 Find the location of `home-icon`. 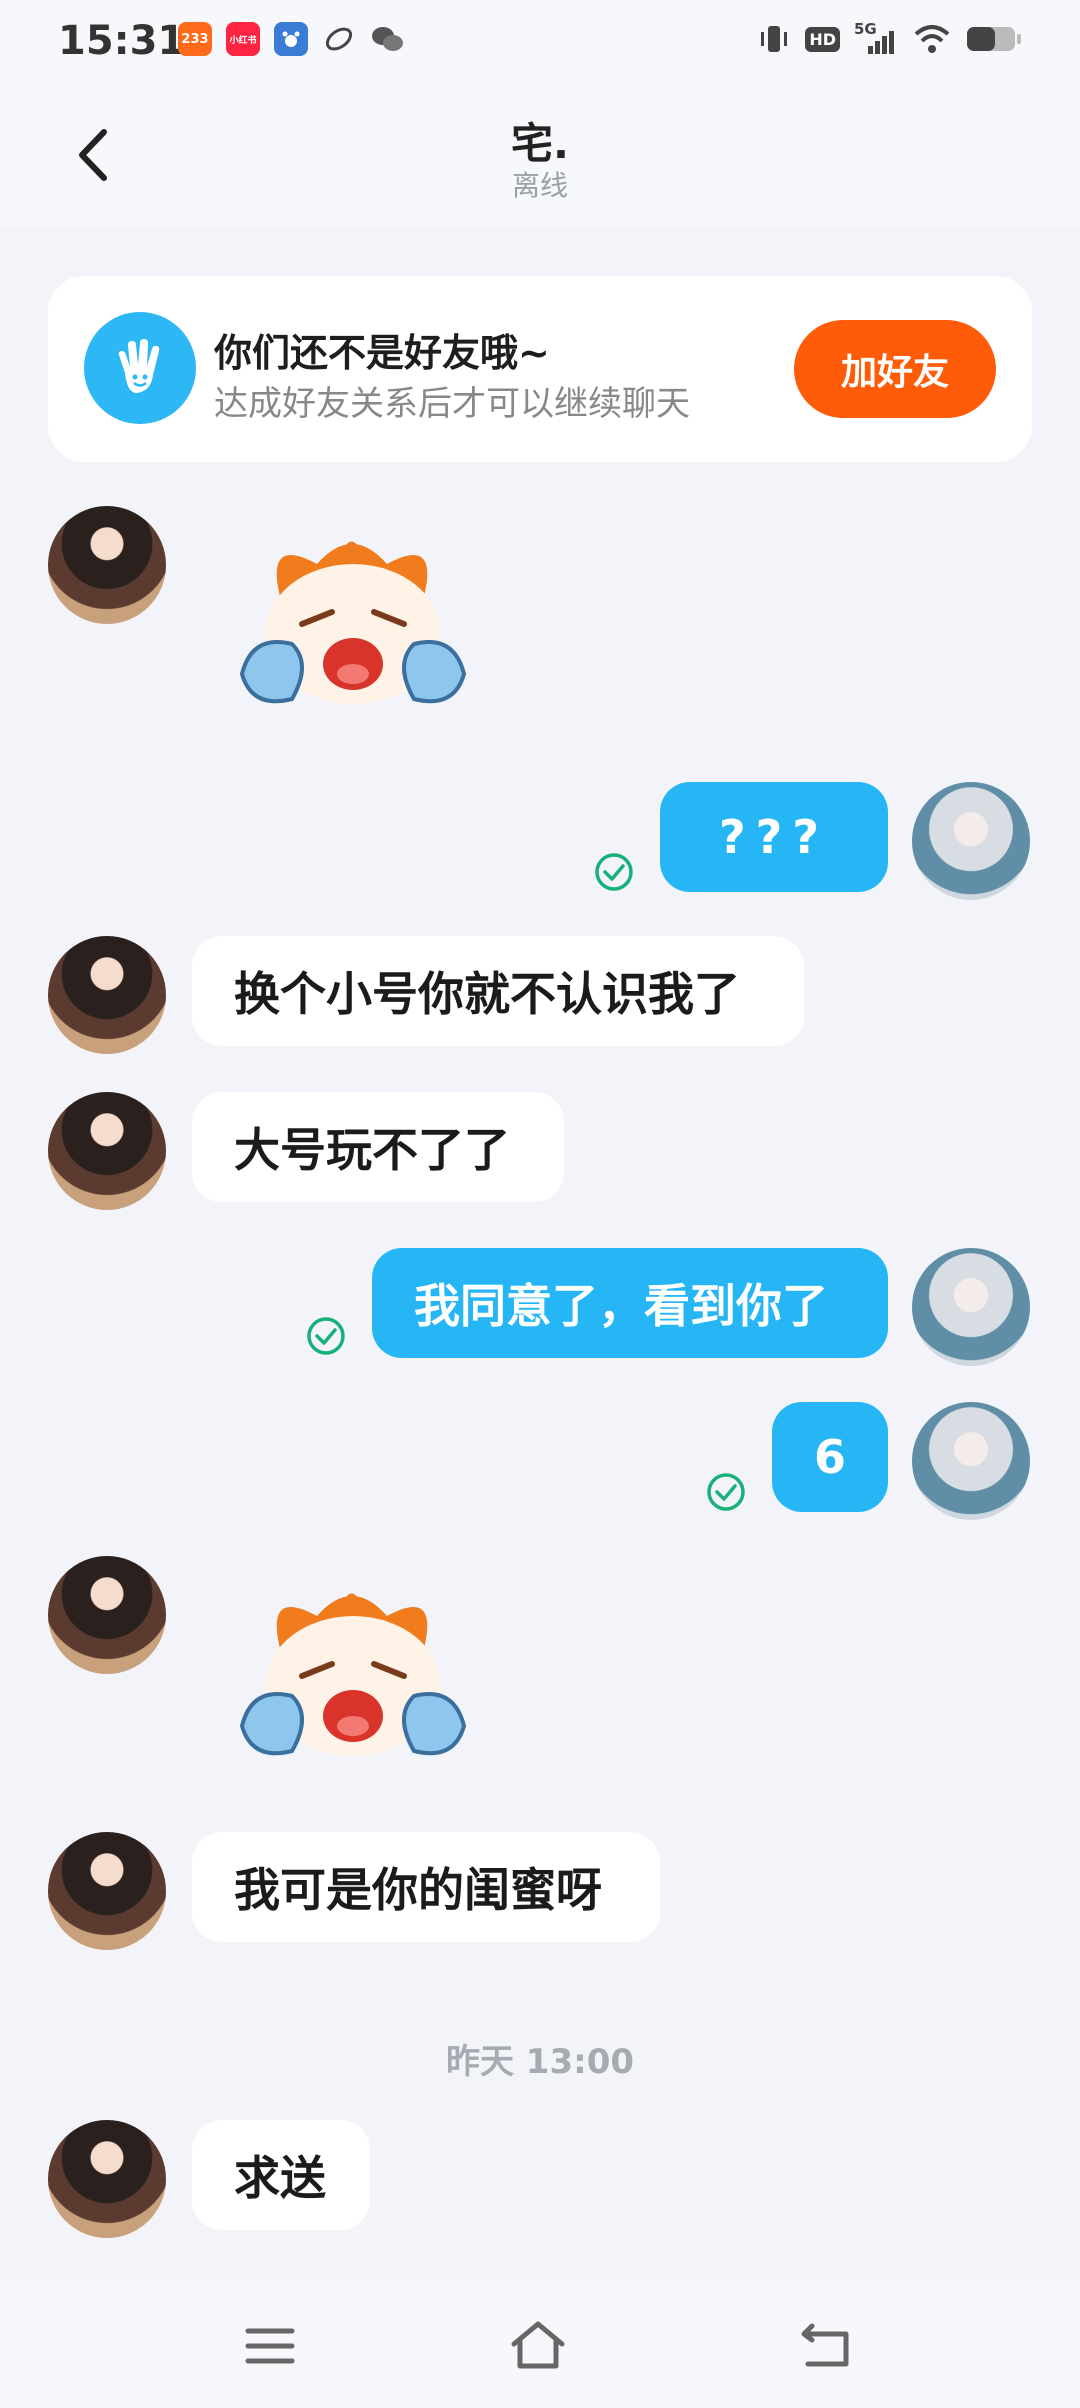

home-icon is located at coordinates (538, 2346).